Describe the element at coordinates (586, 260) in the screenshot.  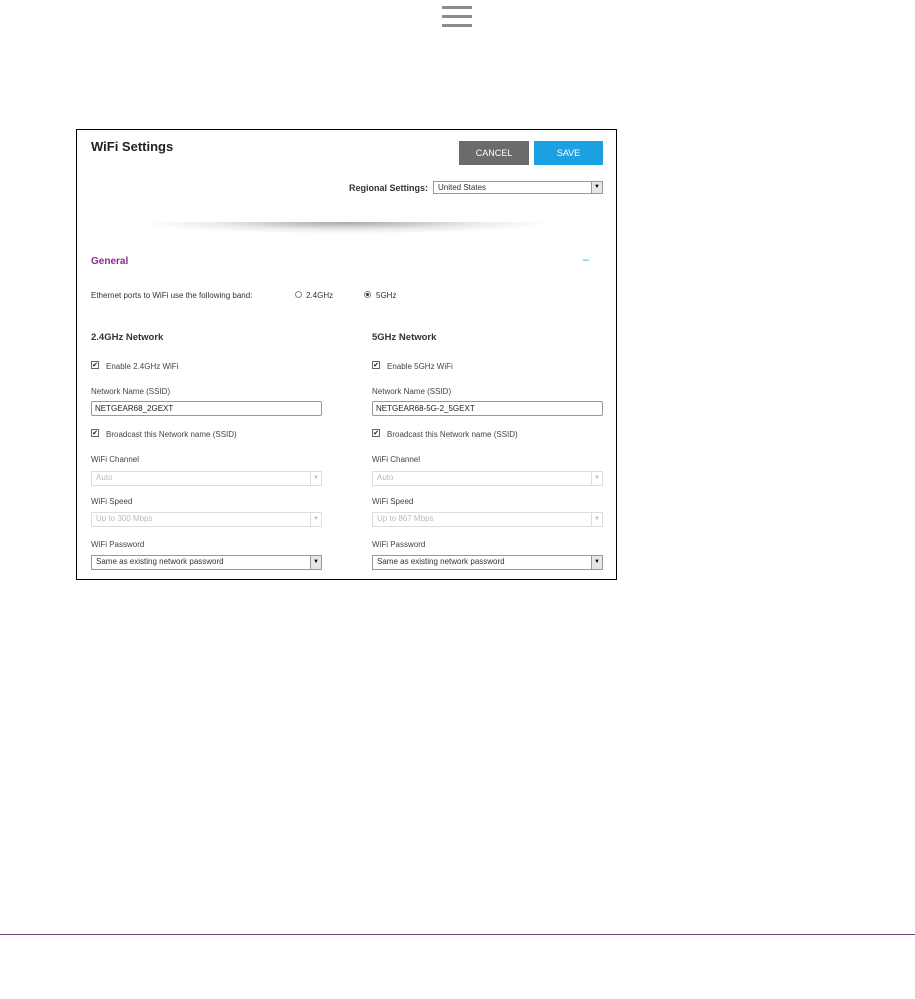
I see `collapse-icon: –` at that location.